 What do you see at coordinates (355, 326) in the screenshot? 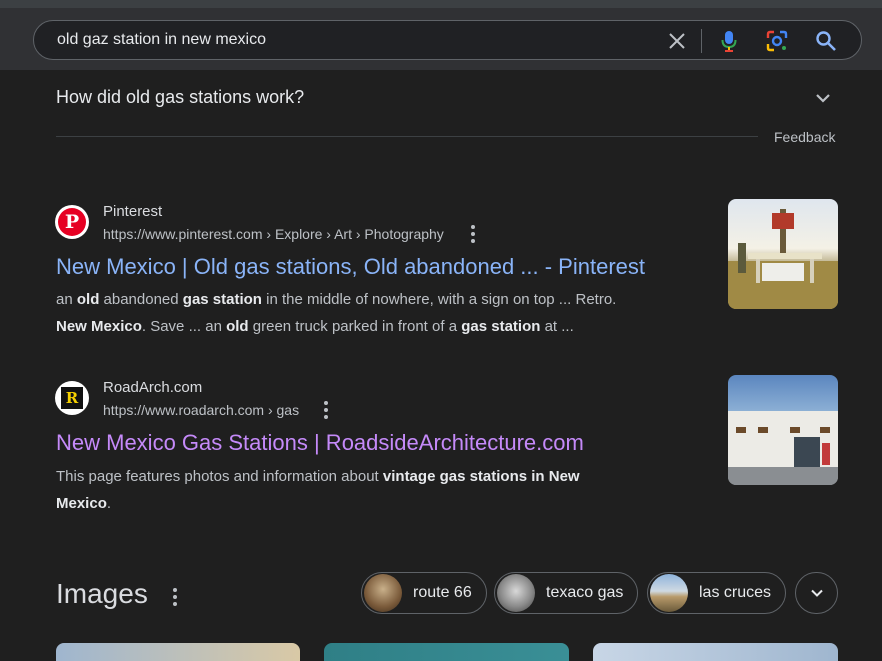
I see `snippet-text: green truck parked in front of a` at bounding box center [355, 326].